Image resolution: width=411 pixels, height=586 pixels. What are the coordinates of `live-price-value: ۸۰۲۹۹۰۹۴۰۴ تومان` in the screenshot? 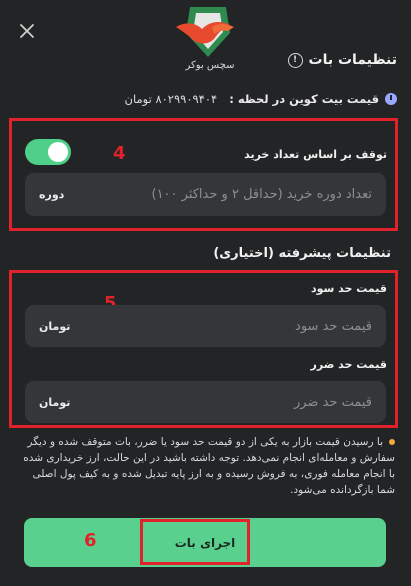 It's located at (171, 99).